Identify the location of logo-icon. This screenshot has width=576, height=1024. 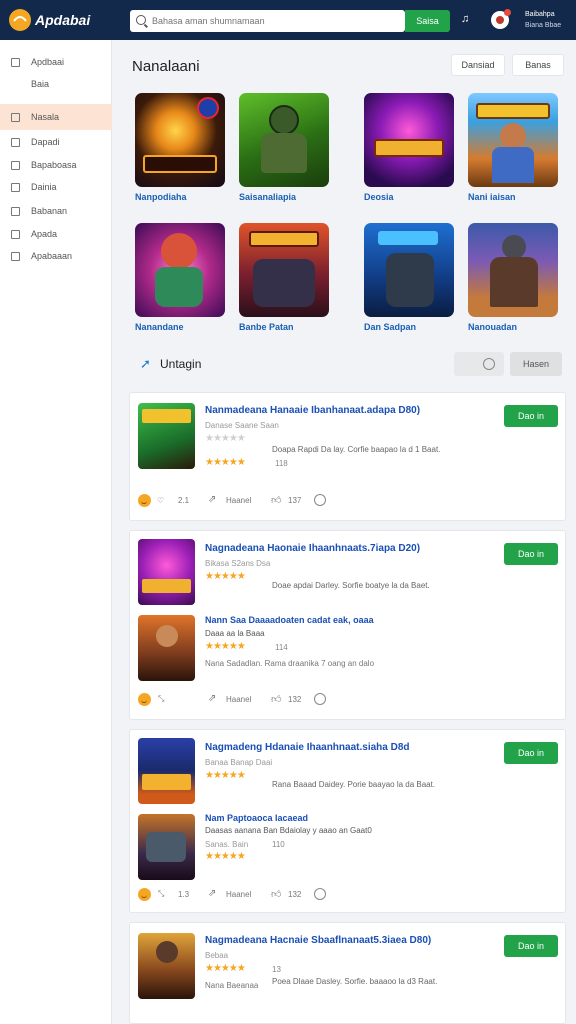
(20, 20).